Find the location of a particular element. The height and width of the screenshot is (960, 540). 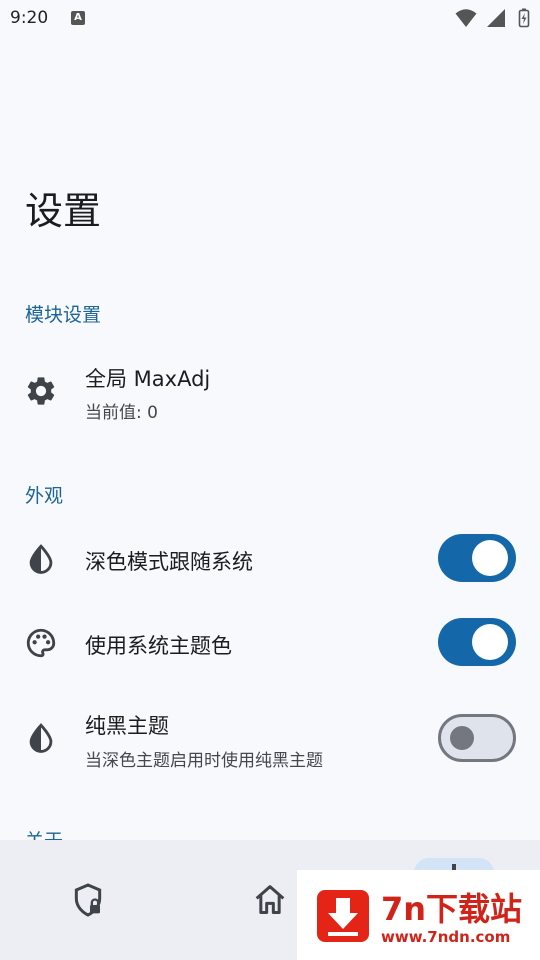

notification-icon: A is located at coordinates (78, 18).